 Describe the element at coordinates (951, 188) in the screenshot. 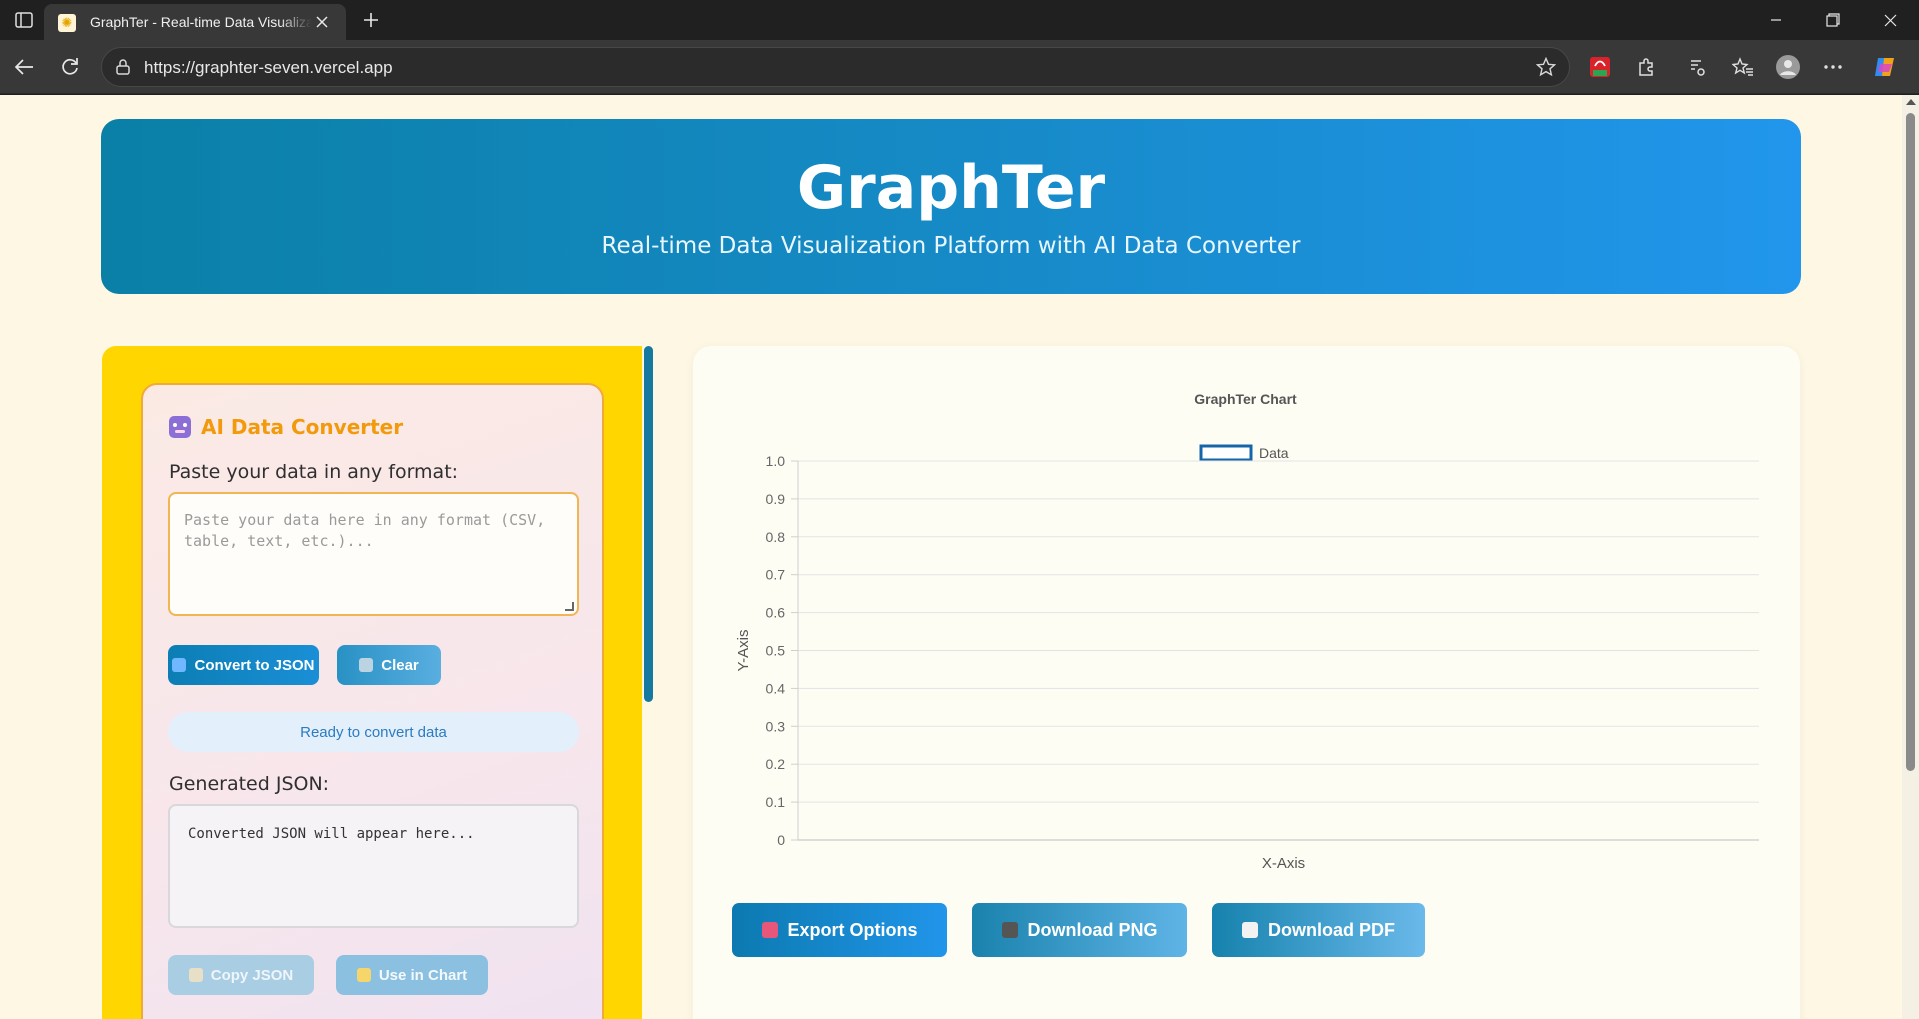

I see `page-title: GraphTer` at that location.